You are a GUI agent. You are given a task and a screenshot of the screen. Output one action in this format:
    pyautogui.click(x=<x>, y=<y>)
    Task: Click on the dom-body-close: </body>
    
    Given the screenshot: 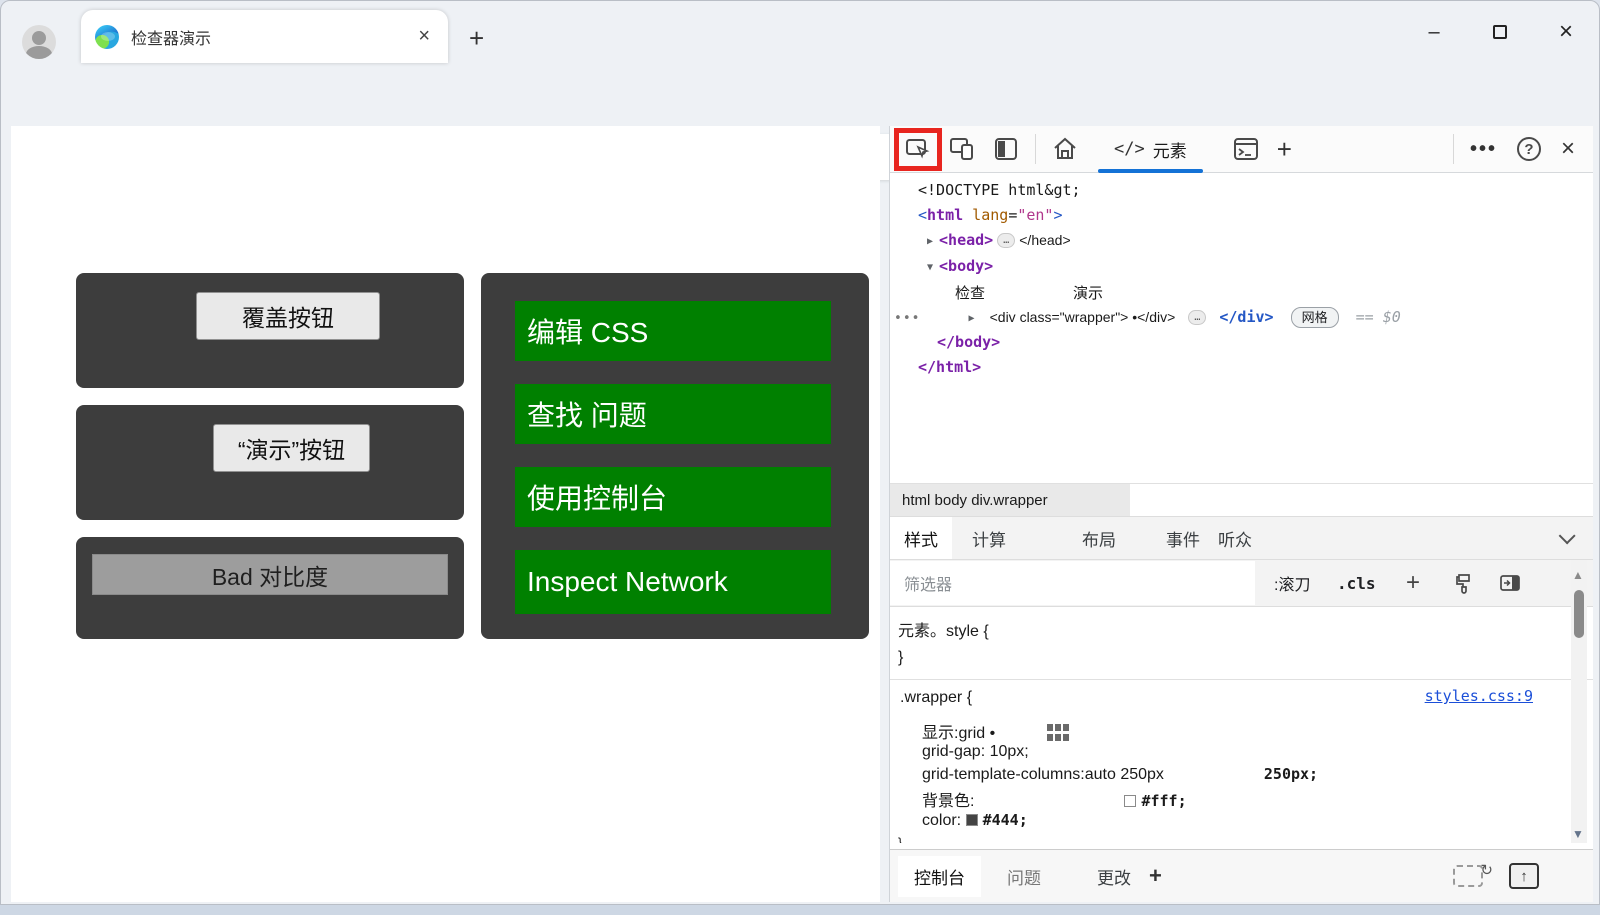 What is the action you would take?
    pyautogui.click(x=968, y=342)
    